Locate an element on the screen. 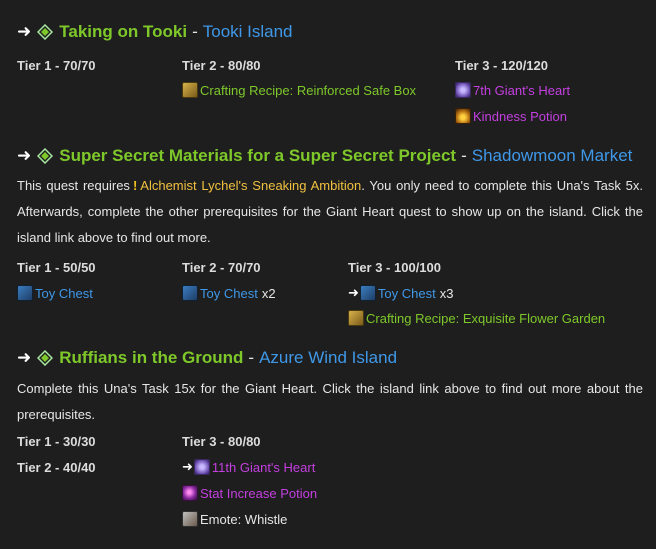 This screenshot has width=656, height=549. reward-item: Crafting Recipe: Reinforced Safe Box is located at coordinates (299, 90).